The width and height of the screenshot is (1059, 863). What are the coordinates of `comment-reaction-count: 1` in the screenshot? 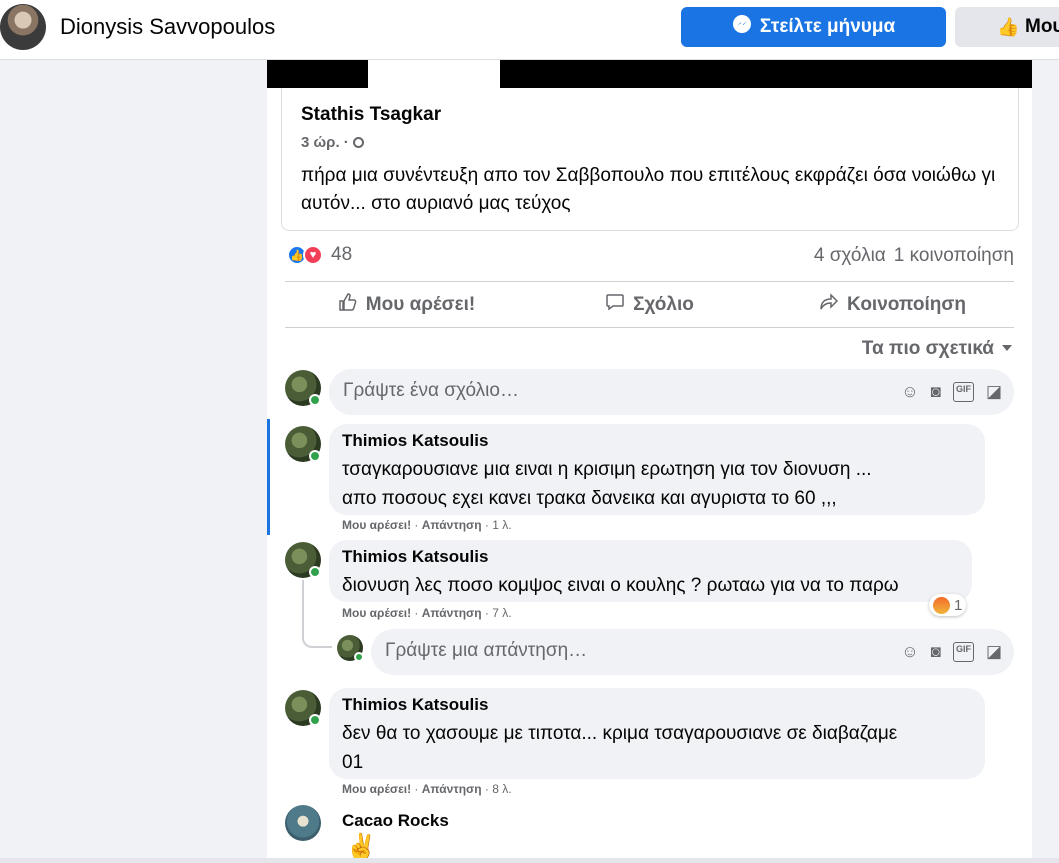 It's located at (958, 605).